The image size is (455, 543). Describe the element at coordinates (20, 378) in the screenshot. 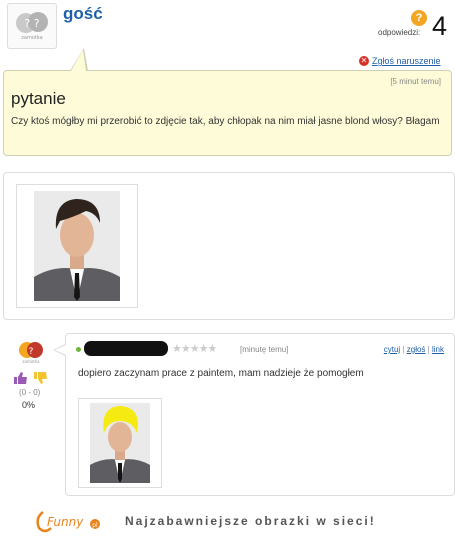

I see `thumb-up-icon` at that location.